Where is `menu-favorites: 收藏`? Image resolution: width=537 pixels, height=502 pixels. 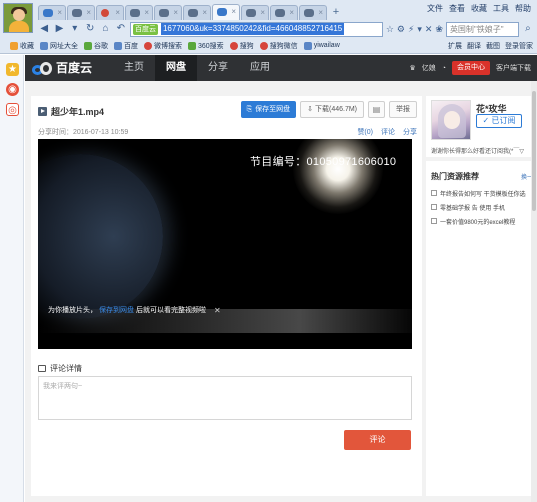 menu-favorites: 收藏 is located at coordinates (479, 9).